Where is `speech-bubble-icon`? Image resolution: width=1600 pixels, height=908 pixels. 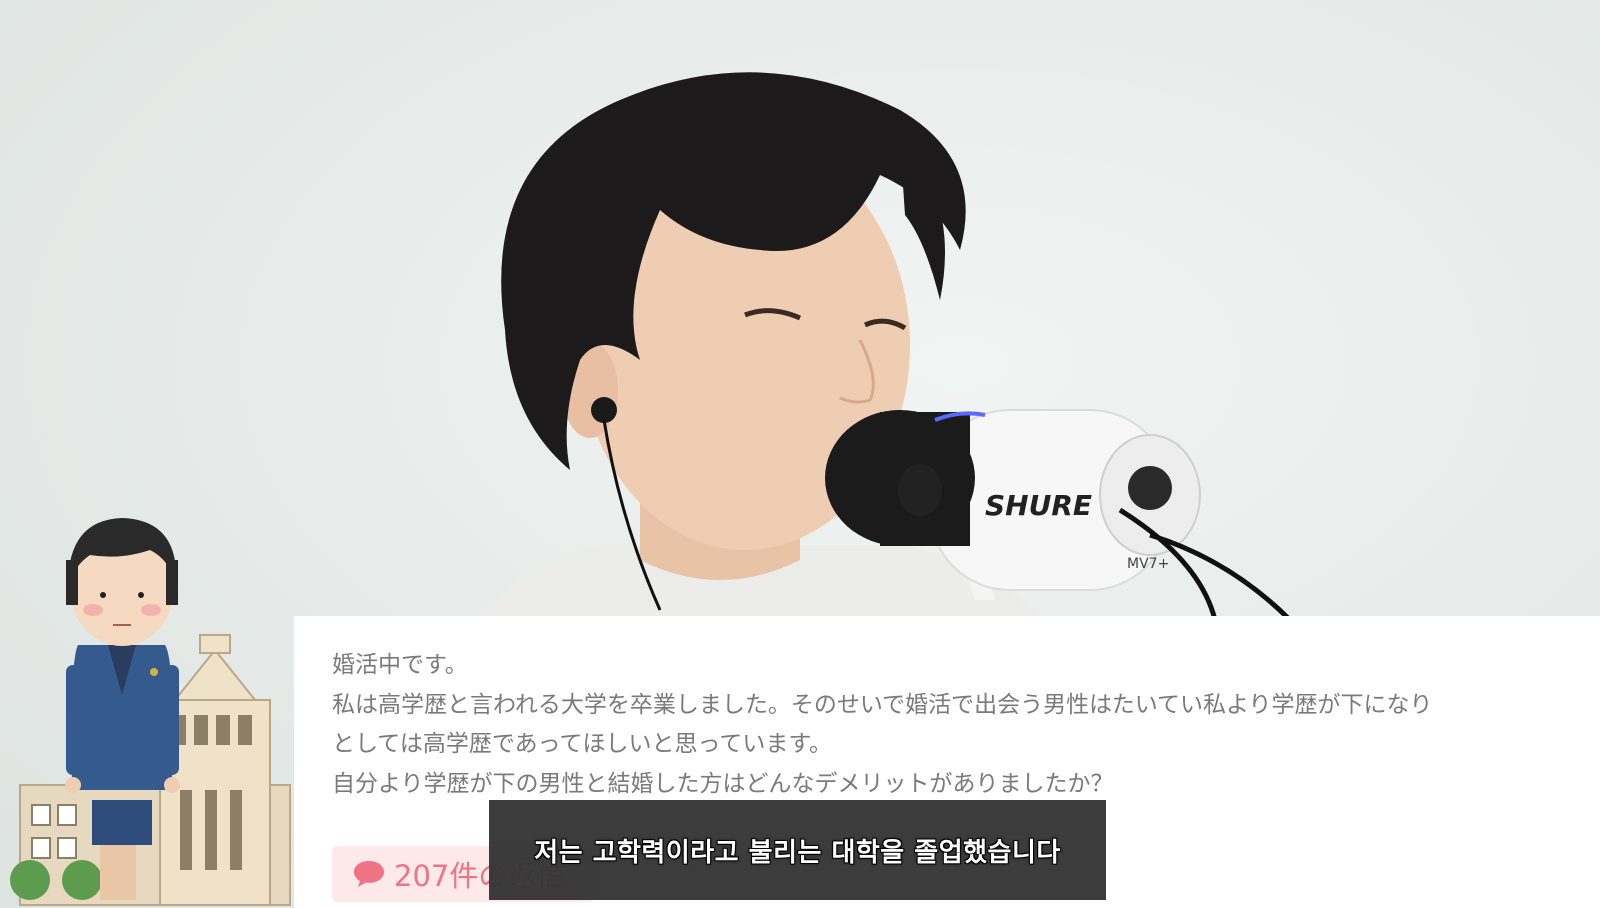
speech-bubble-icon is located at coordinates (369, 874).